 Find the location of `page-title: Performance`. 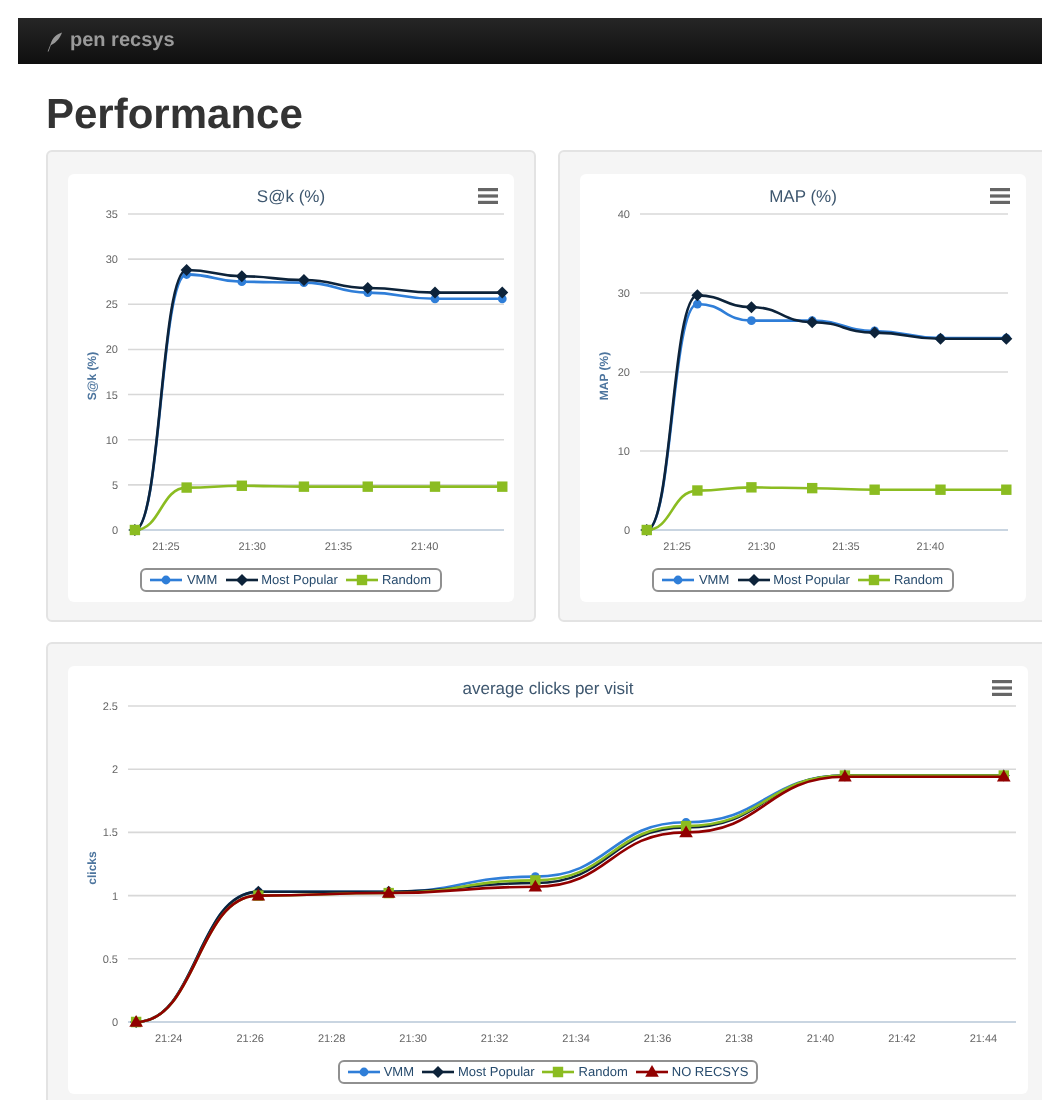

page-title: Performance is located at coordinates (175, 116).